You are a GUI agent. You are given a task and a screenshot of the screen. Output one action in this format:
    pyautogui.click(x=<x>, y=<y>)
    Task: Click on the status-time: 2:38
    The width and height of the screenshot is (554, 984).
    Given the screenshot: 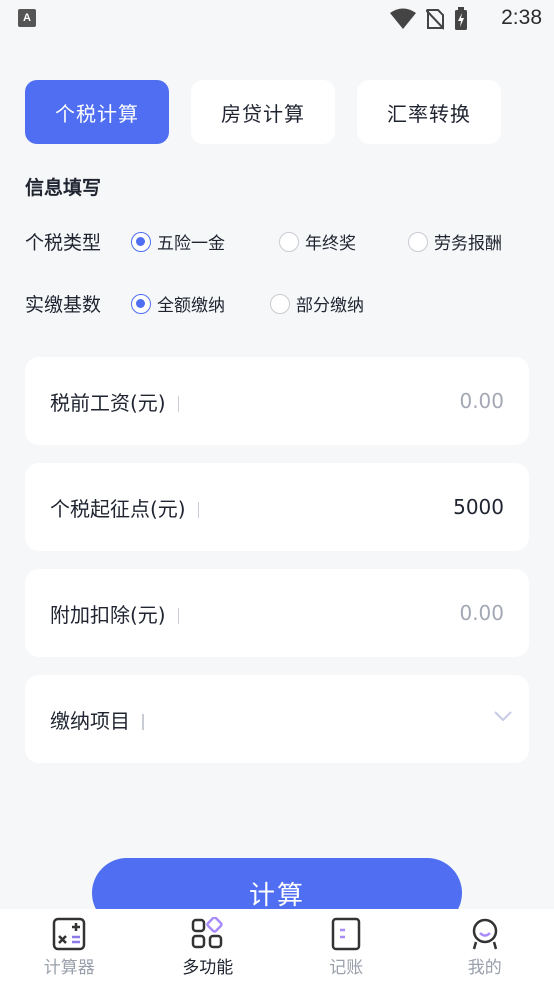 What is the action you would take?
    pyautogui.click(x=521, y=17)
    